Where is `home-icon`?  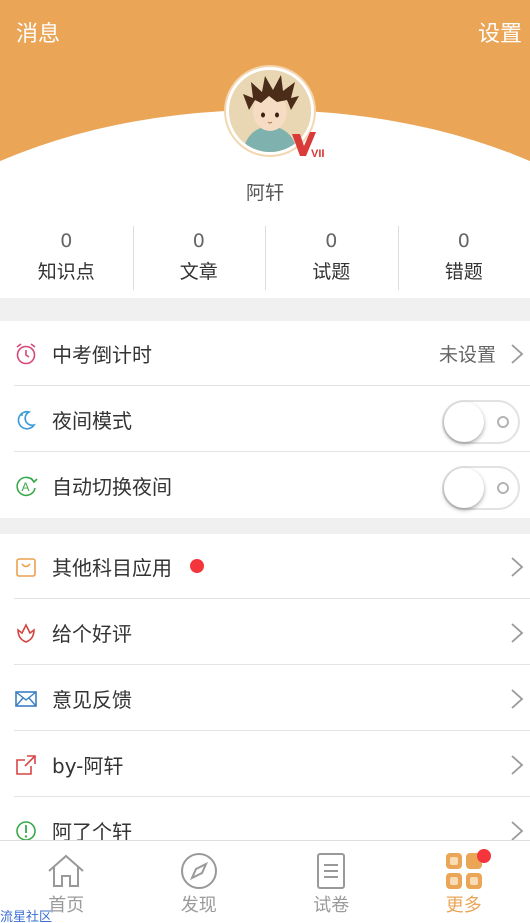 home-icon is located at coordinates (66, 871).